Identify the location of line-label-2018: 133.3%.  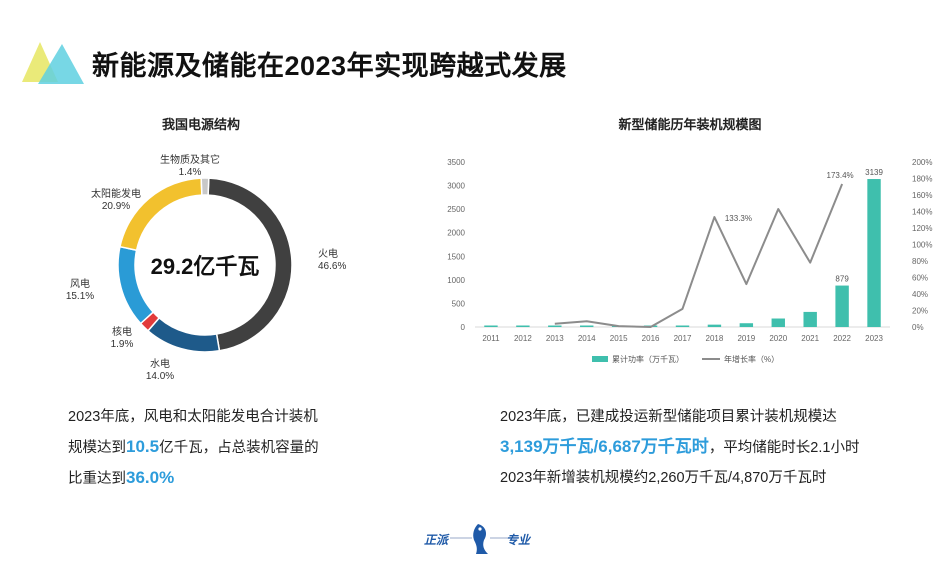
(738, 218).